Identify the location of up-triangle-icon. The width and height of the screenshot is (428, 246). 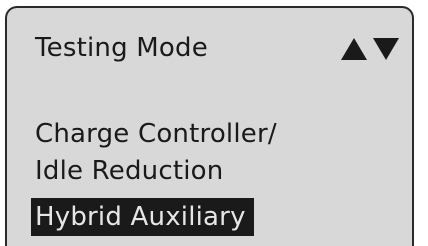
(354, 49).